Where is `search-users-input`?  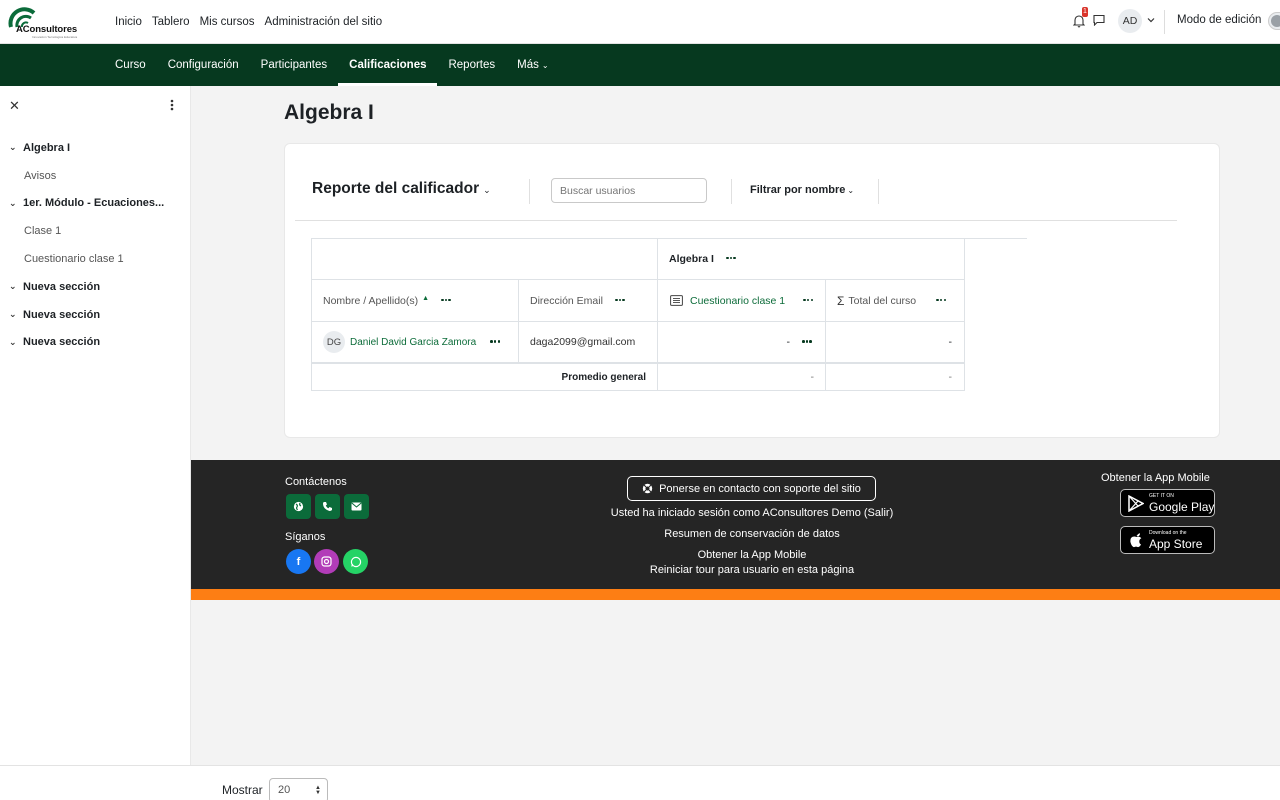
search-users-input is located at coordinates (629, 190).